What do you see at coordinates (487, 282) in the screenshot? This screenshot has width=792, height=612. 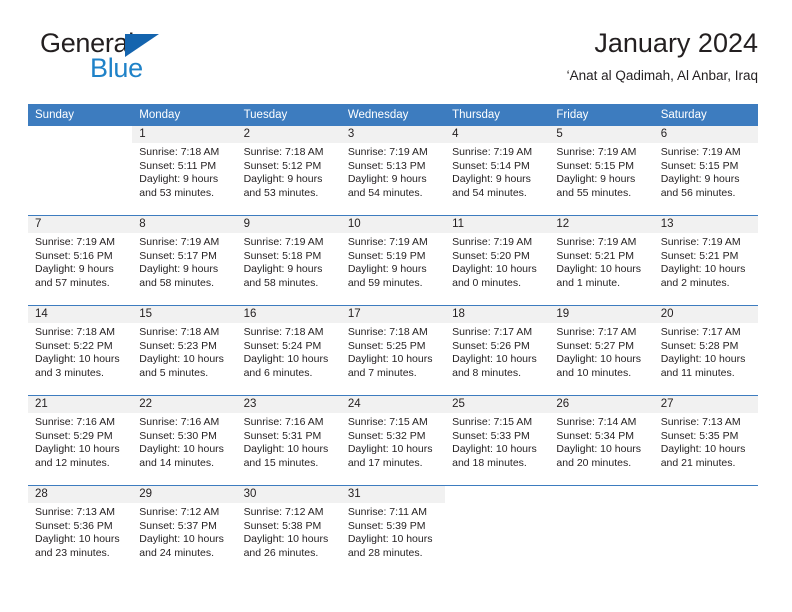 I see `day-detail-line: and 0 minutes.` at bounding box center [487, 282].